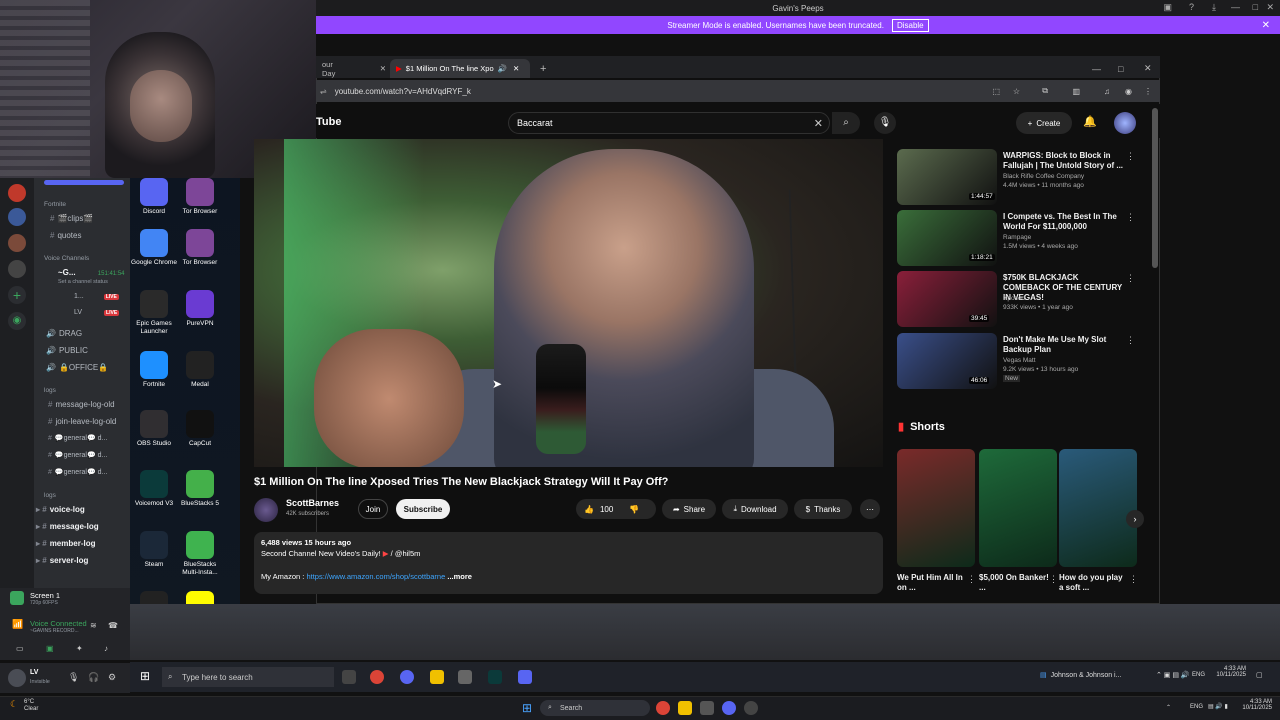  I want to click on next-shorts-icon: ›, so click(1135, 519).